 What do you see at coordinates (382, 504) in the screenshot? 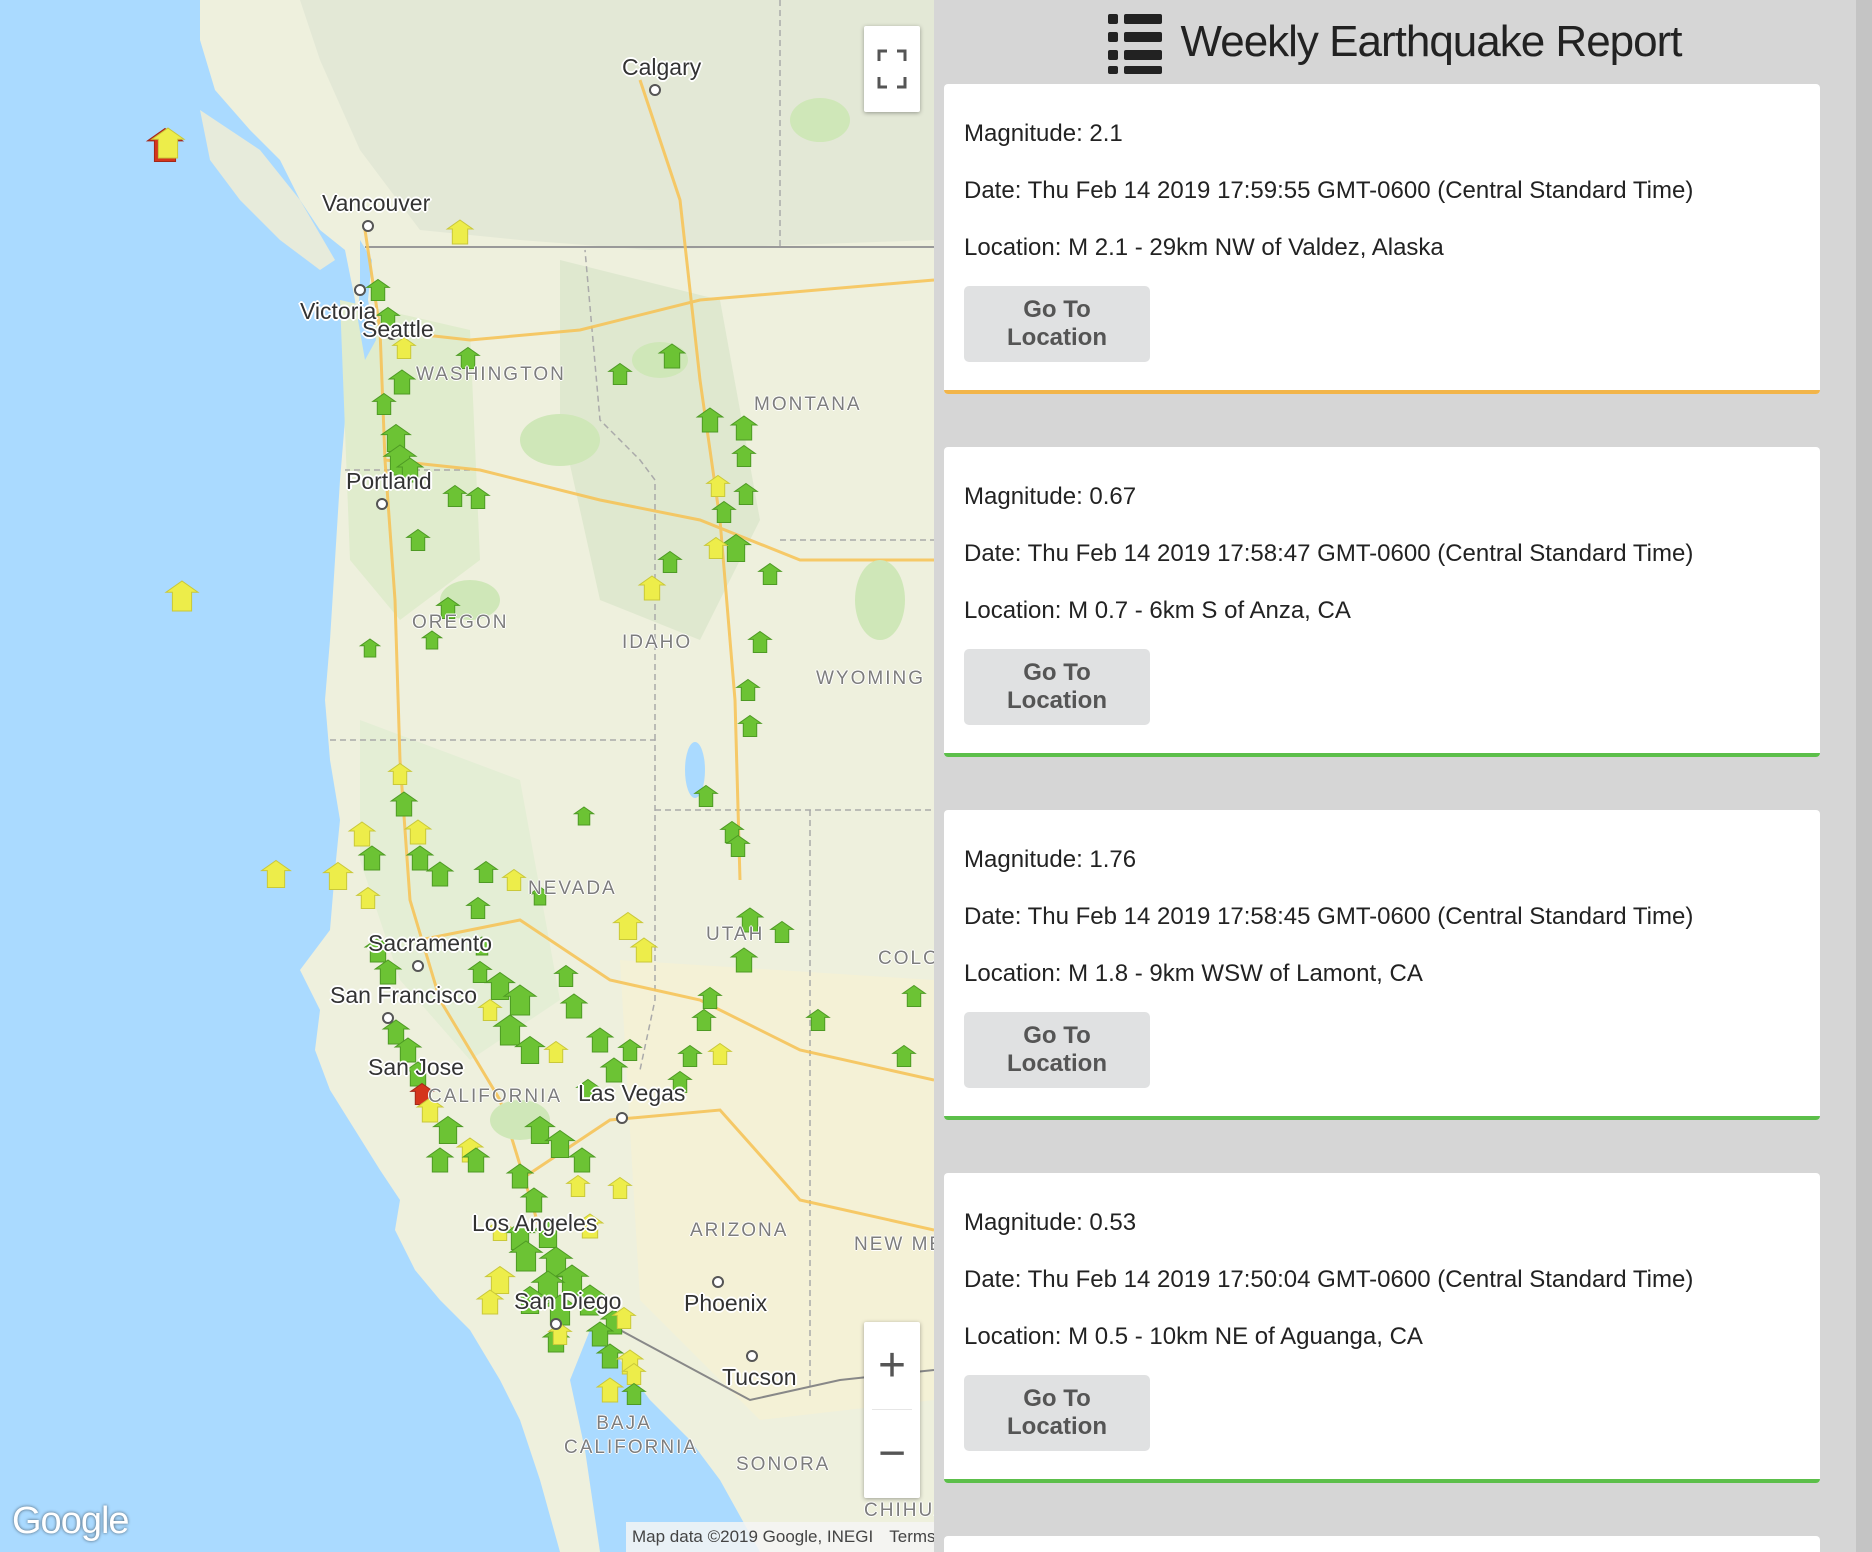
I see `city-dot-portland` at bounding box center [382, 504].